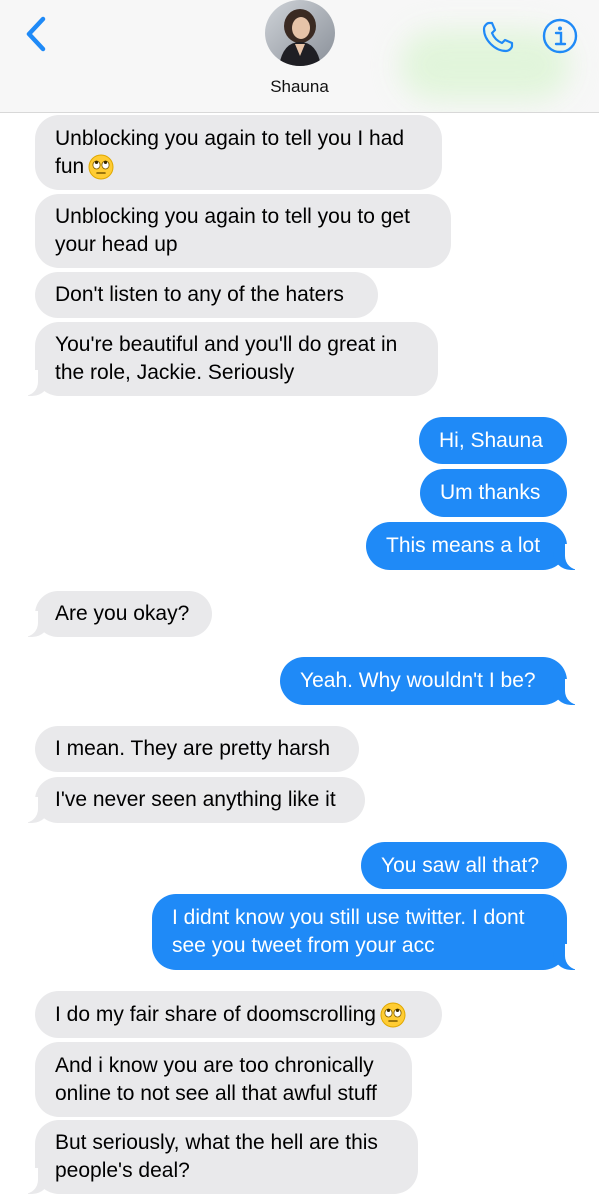 The height and width of the screenshot is (1200, 599). I want to click on phone-icon, so click(498, 37).